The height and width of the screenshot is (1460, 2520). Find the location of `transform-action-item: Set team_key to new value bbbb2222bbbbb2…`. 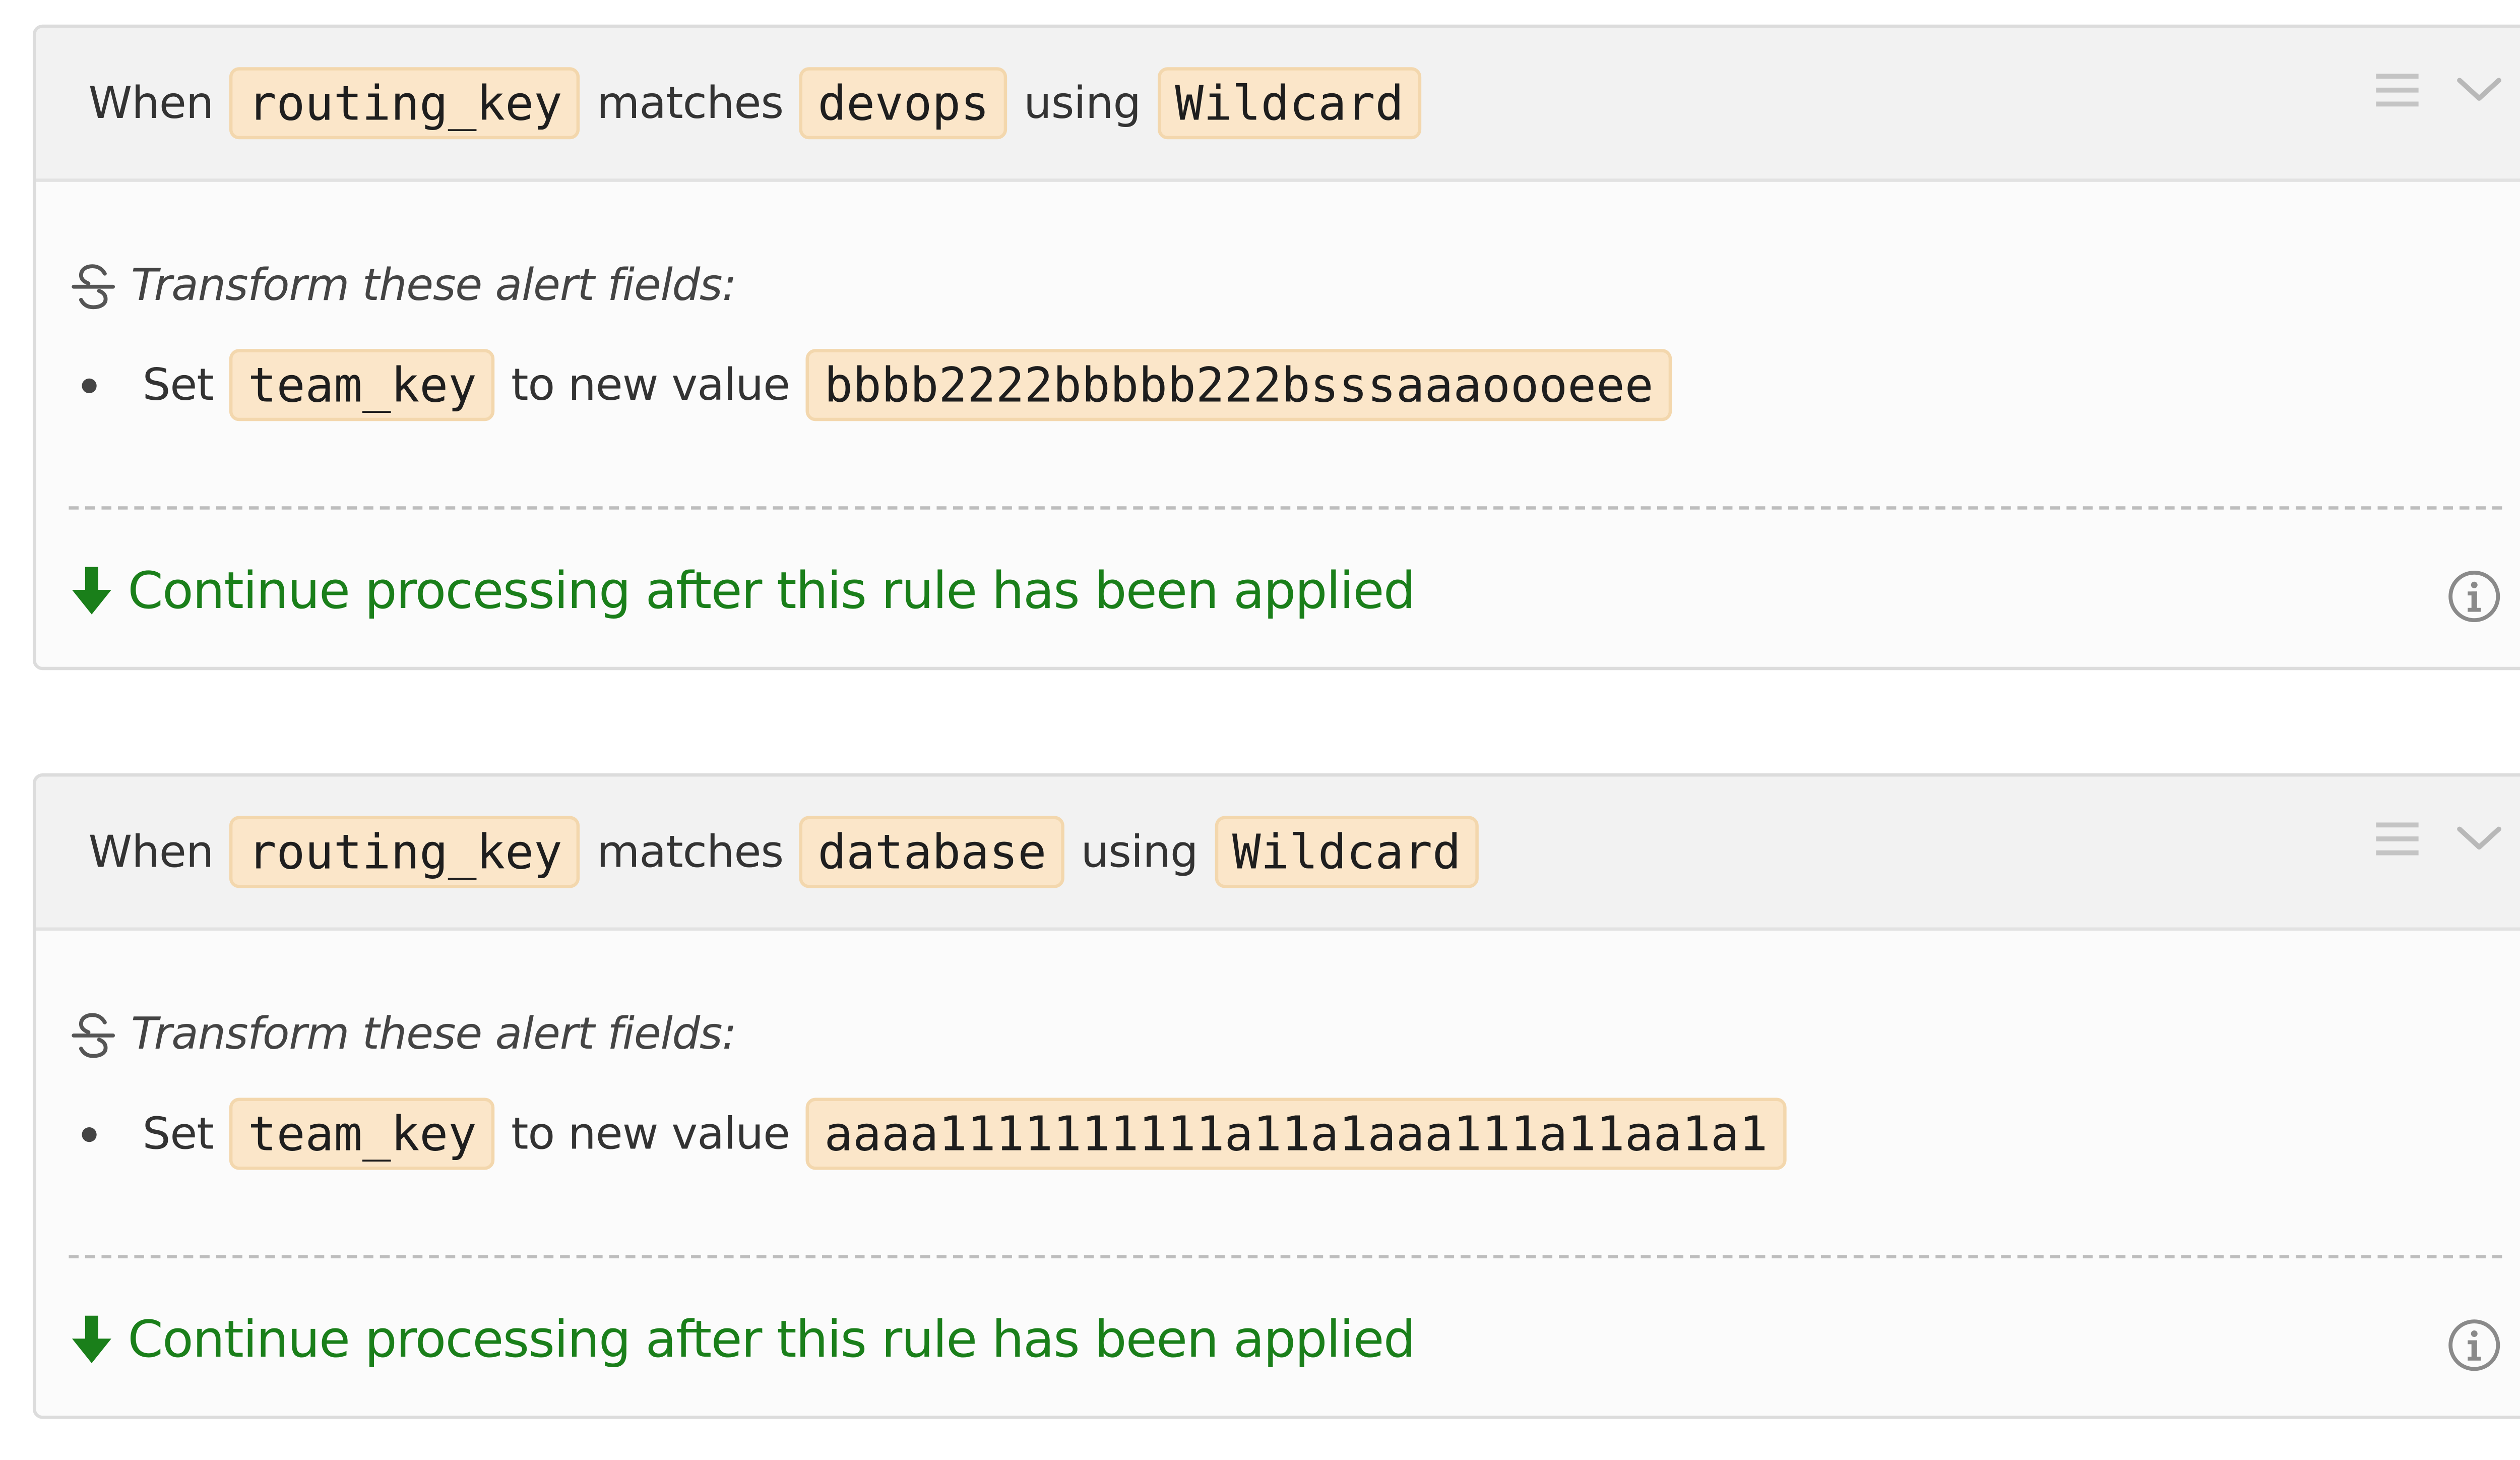

transform-action-item: Set team_key to new value bbbb2222bbbbb2… is located at coordinates (885, 385).